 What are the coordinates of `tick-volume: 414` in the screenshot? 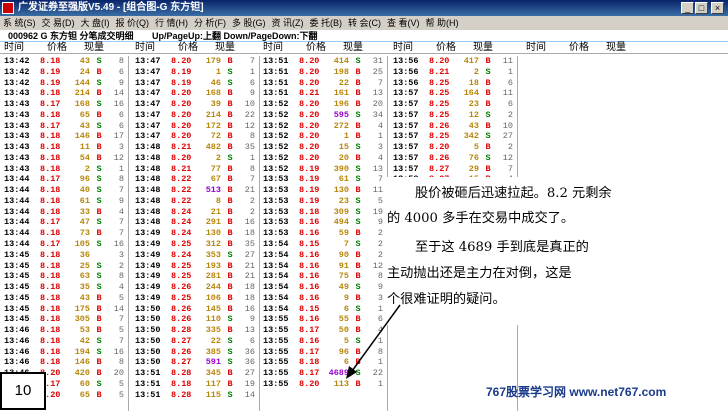 It's located at (341, 61).